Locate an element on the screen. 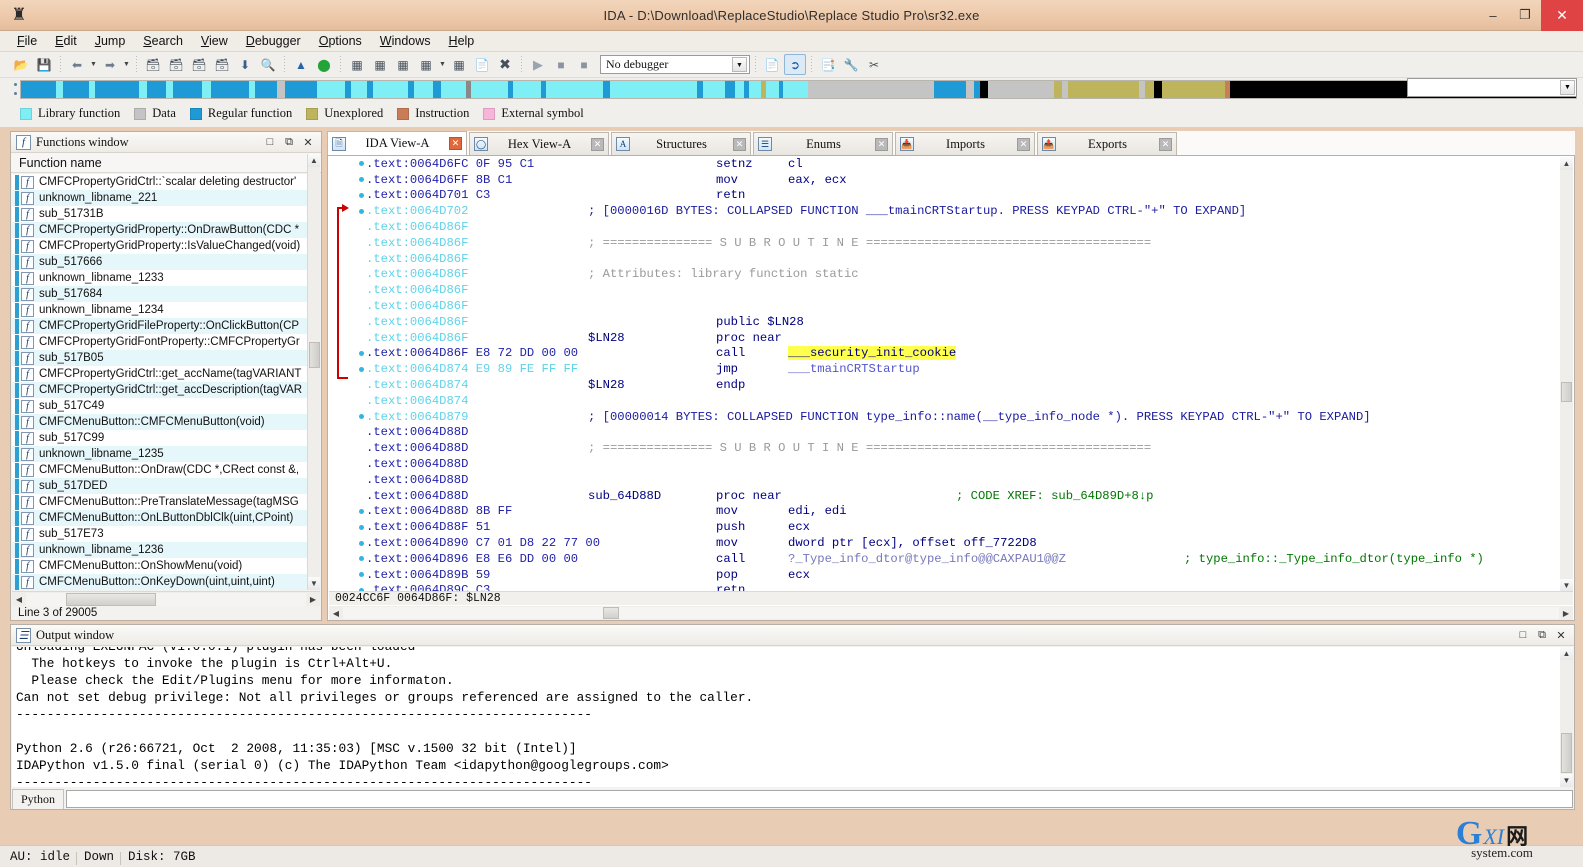  list-item: f sub_517C49 is located at coordinates (159, 406).